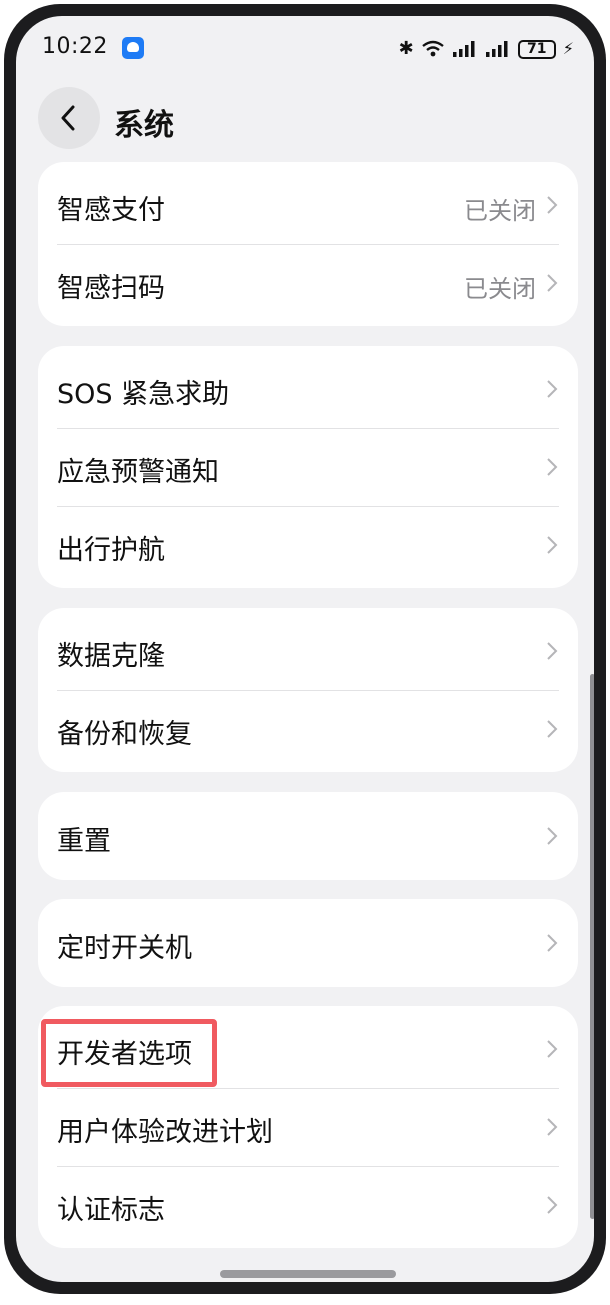 This screenshot has height=1305, width=610. Describe the element at coordinates (308, 545) in the screenshot. I see `list-item-travel-guard: 出行护航` at that location.